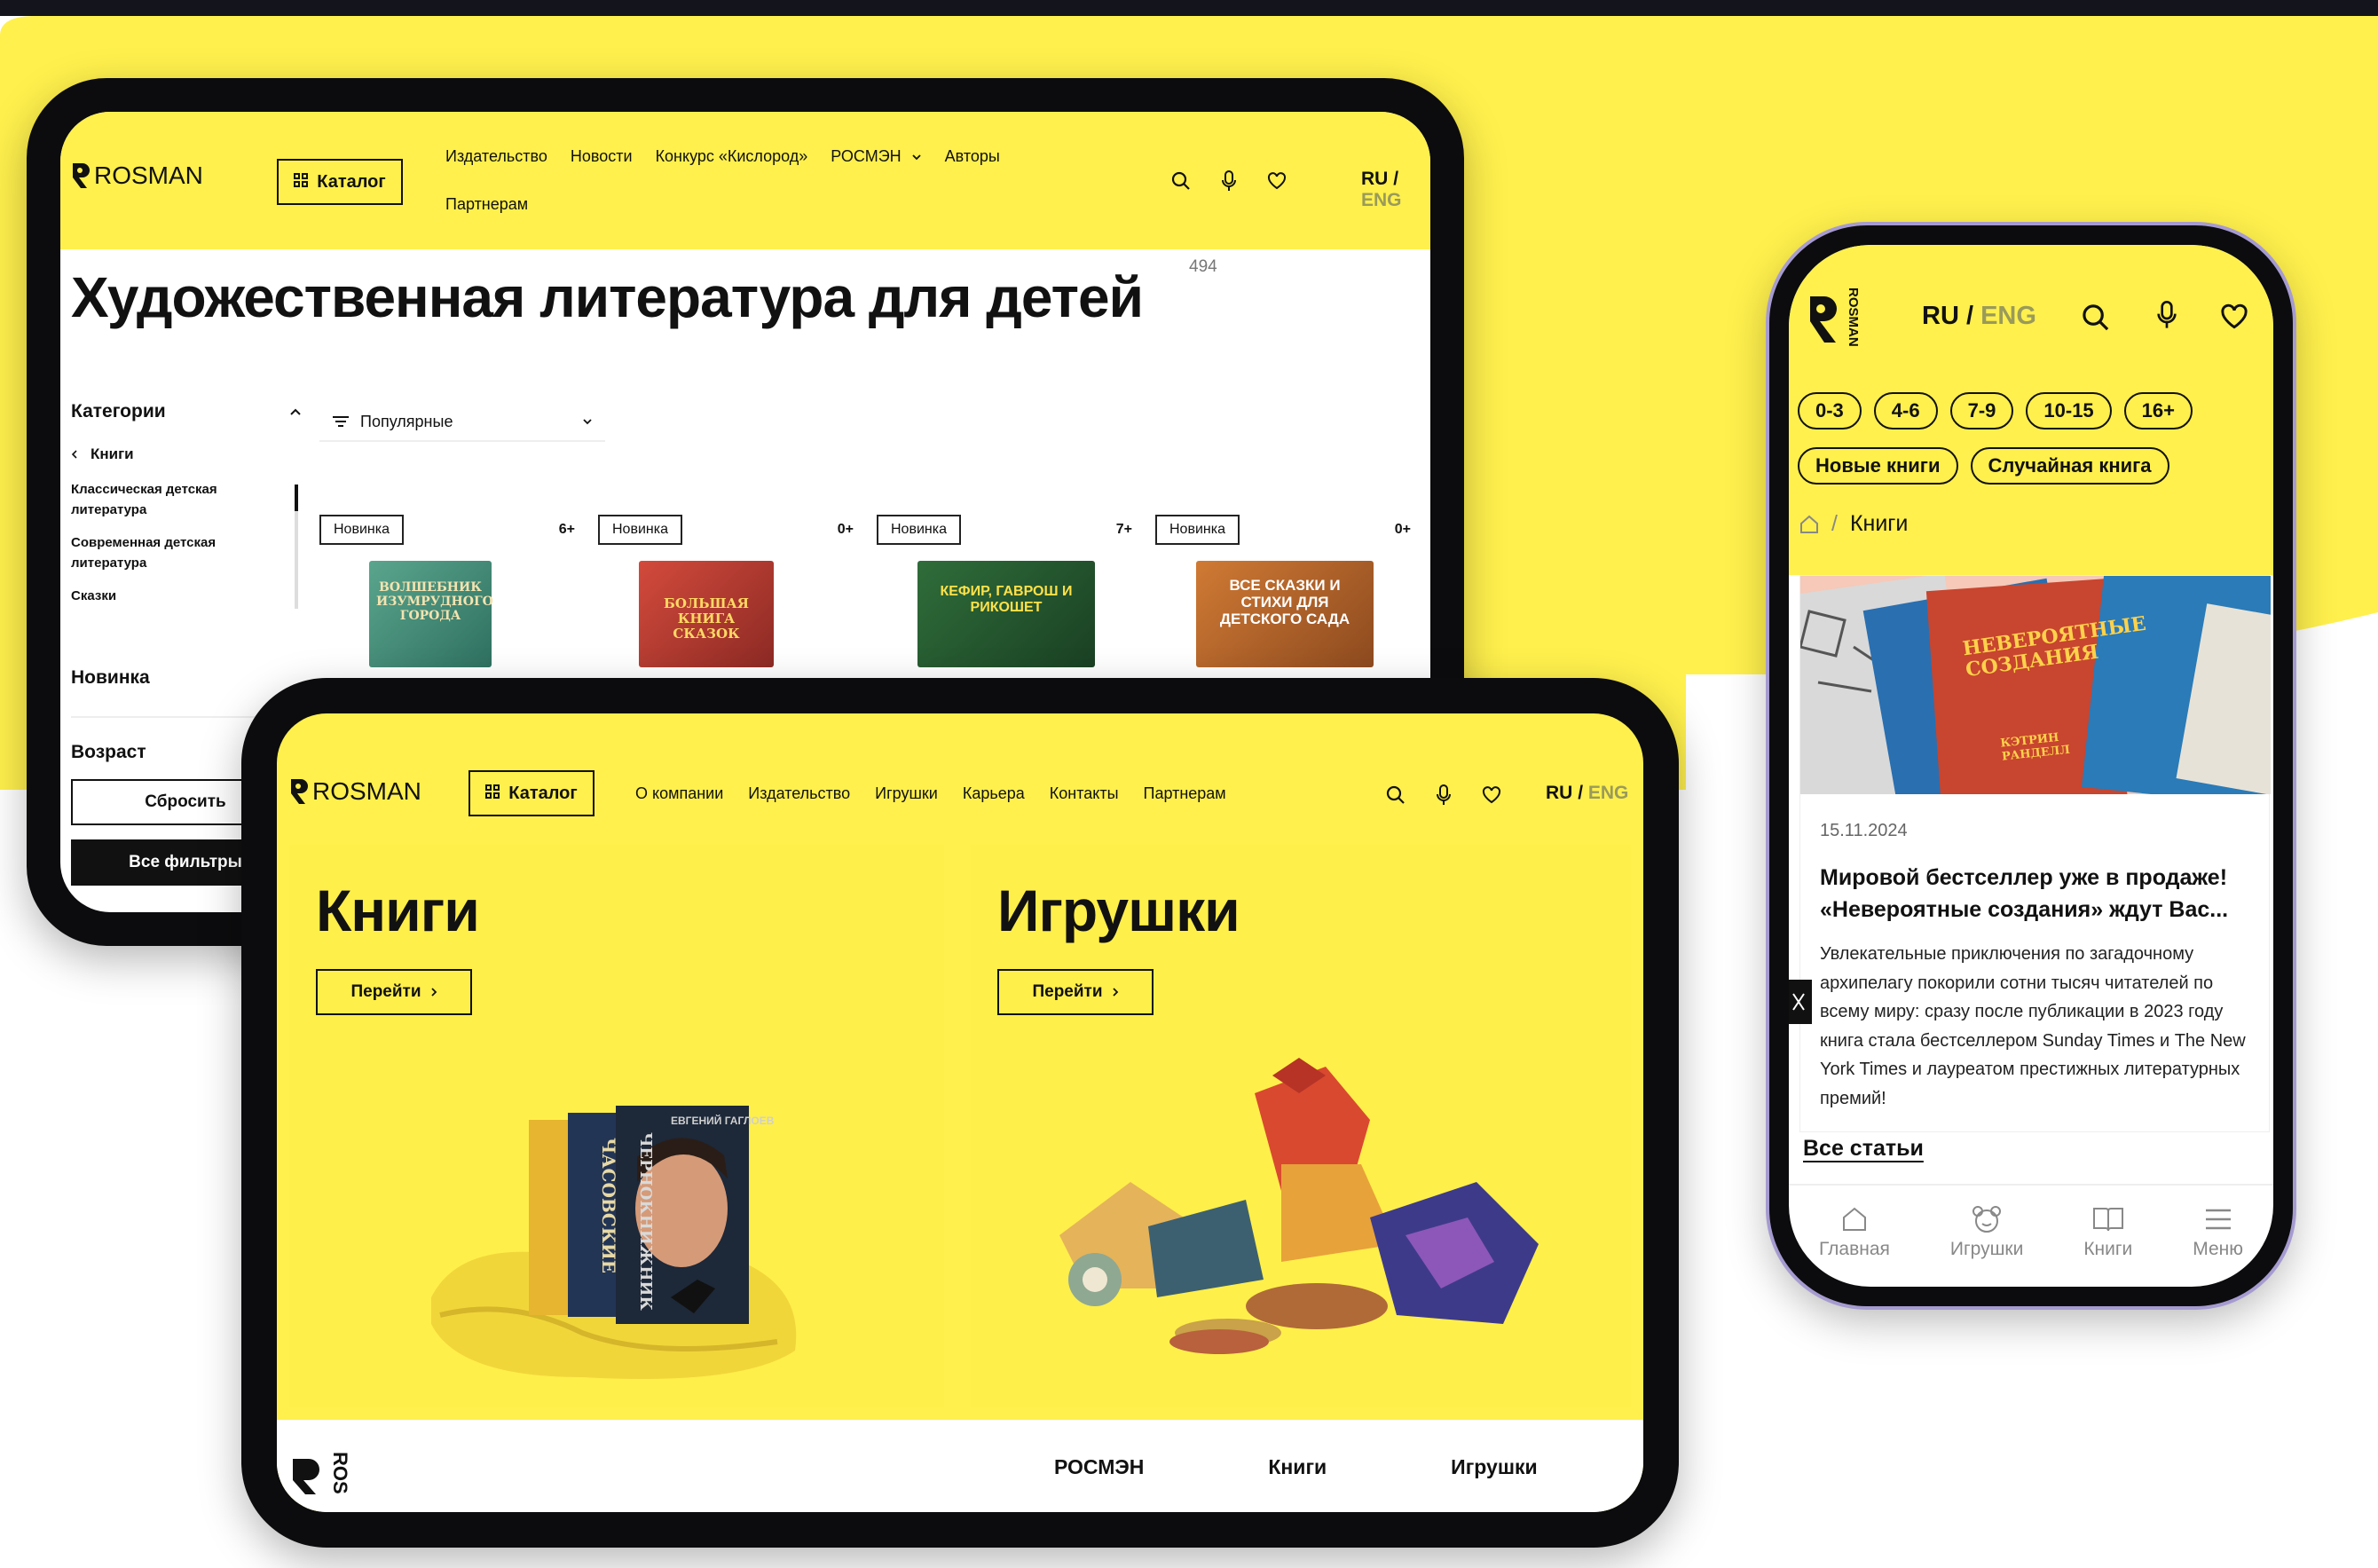 This screenshot has width=2378, height=1568. Describe the element at coordinates (845, 529) in the screenshot. I see `product-age: 0+` at that location.